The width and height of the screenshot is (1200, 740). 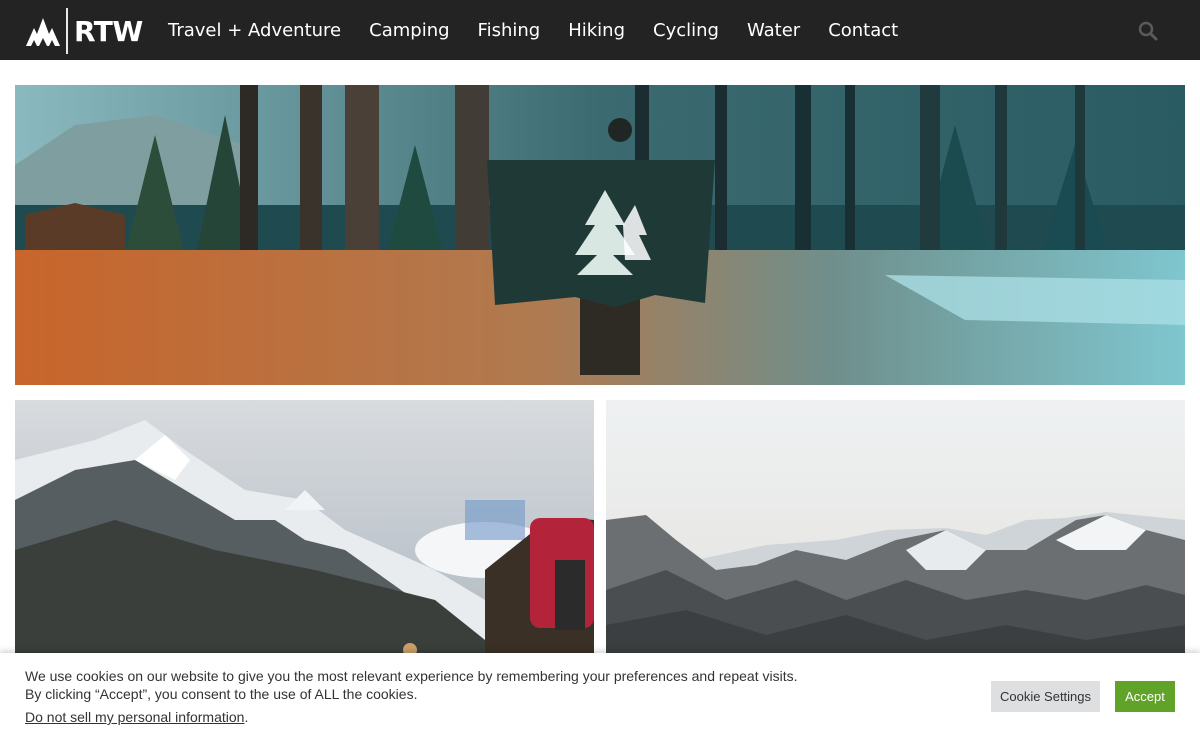 What do you see at coordinates (596, 30) in the screenshot?
I see `nav-hiking: Hiking` at bounding box center [596, 30].